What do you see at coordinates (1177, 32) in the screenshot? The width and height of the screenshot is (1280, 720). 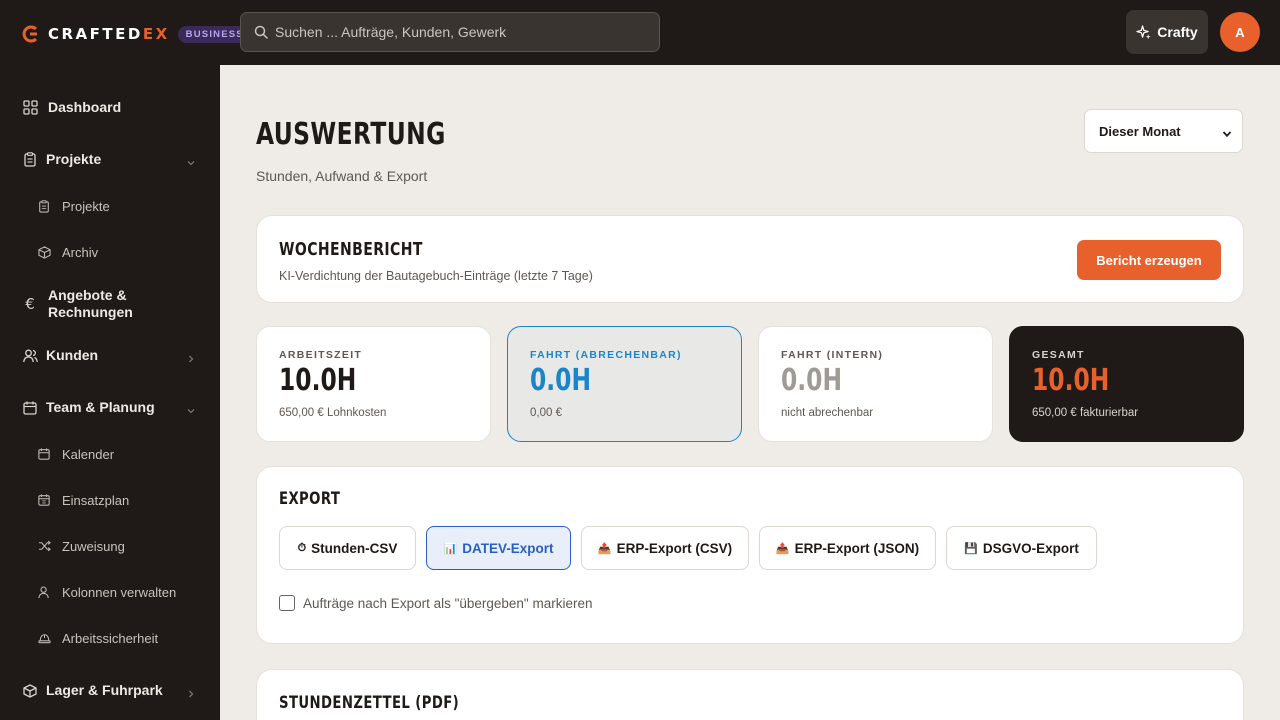 I see `crafty-label: Crafty` at bounding box center [1177, 32].